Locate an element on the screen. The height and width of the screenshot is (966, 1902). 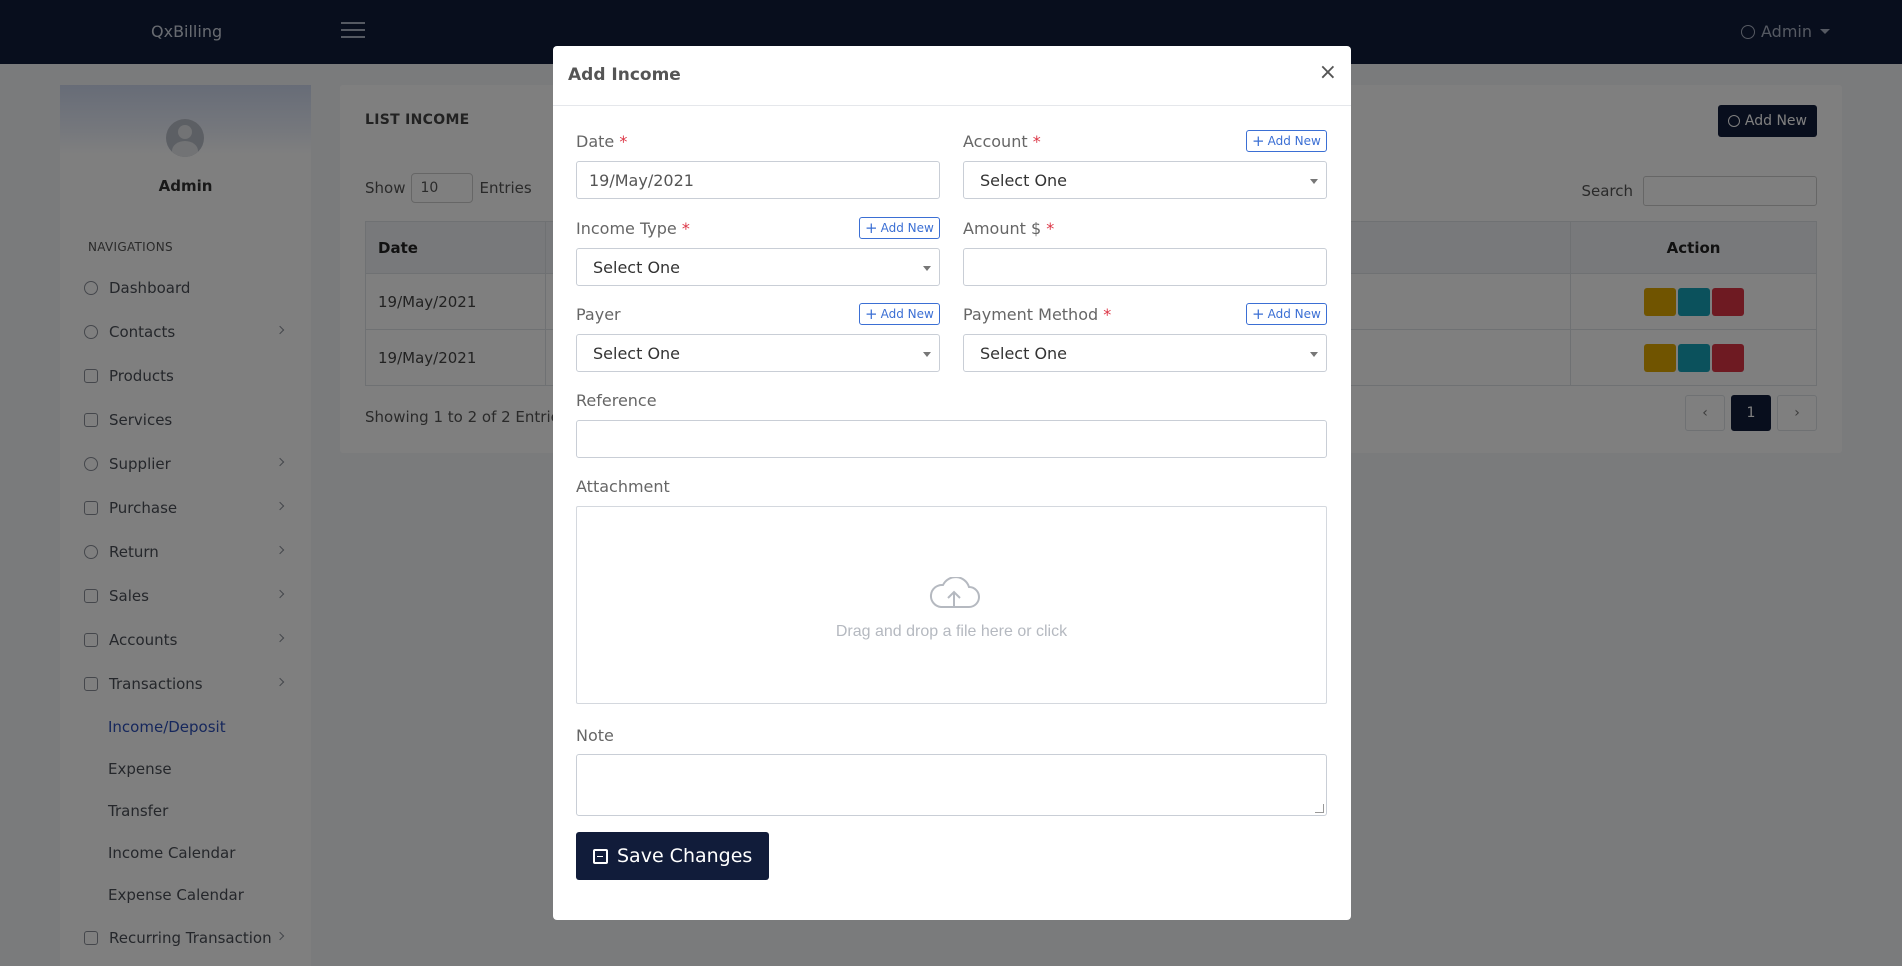
modal-header: Add Income × is located at coordinates (952, 76).